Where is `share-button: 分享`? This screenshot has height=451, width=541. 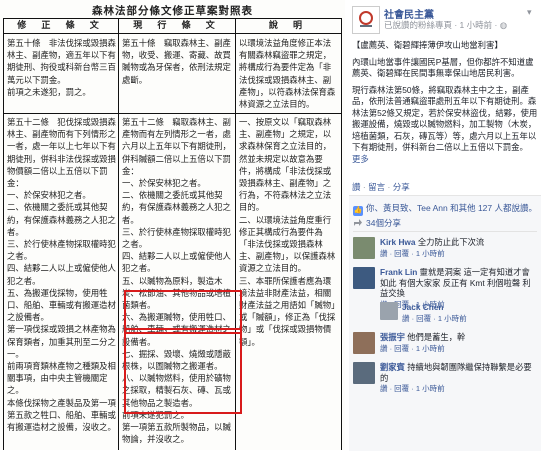 share-button: 分享 is located at coordinates (401, 187).